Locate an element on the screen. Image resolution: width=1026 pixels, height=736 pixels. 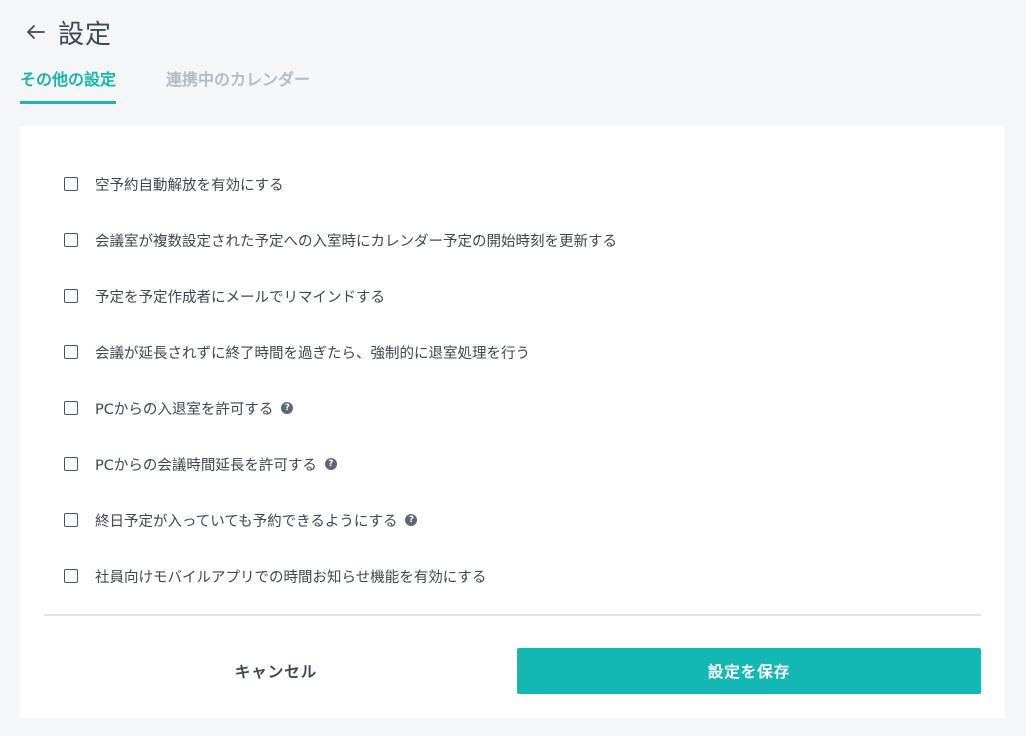
cancel-button: キャンセル is located at coordinates (276, 671).